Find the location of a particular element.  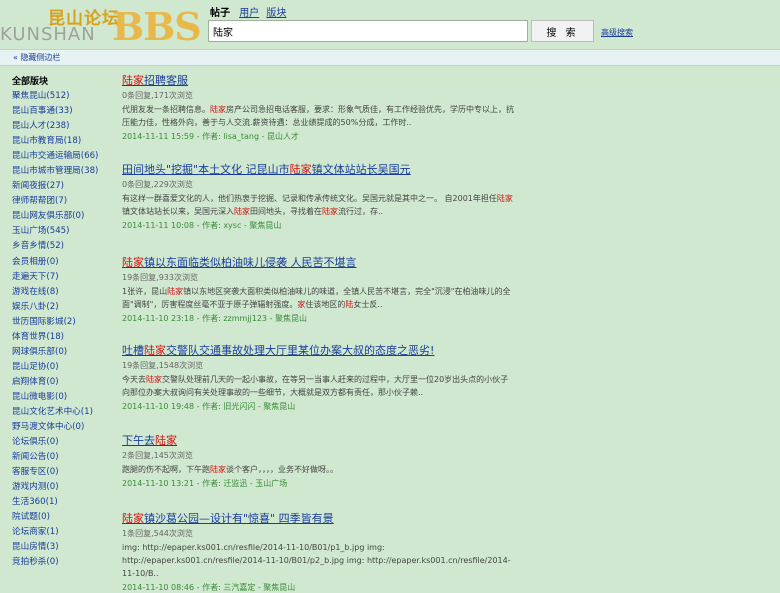

sidebar-item: 昆山人才(238) is located at coordinates (62, 126).